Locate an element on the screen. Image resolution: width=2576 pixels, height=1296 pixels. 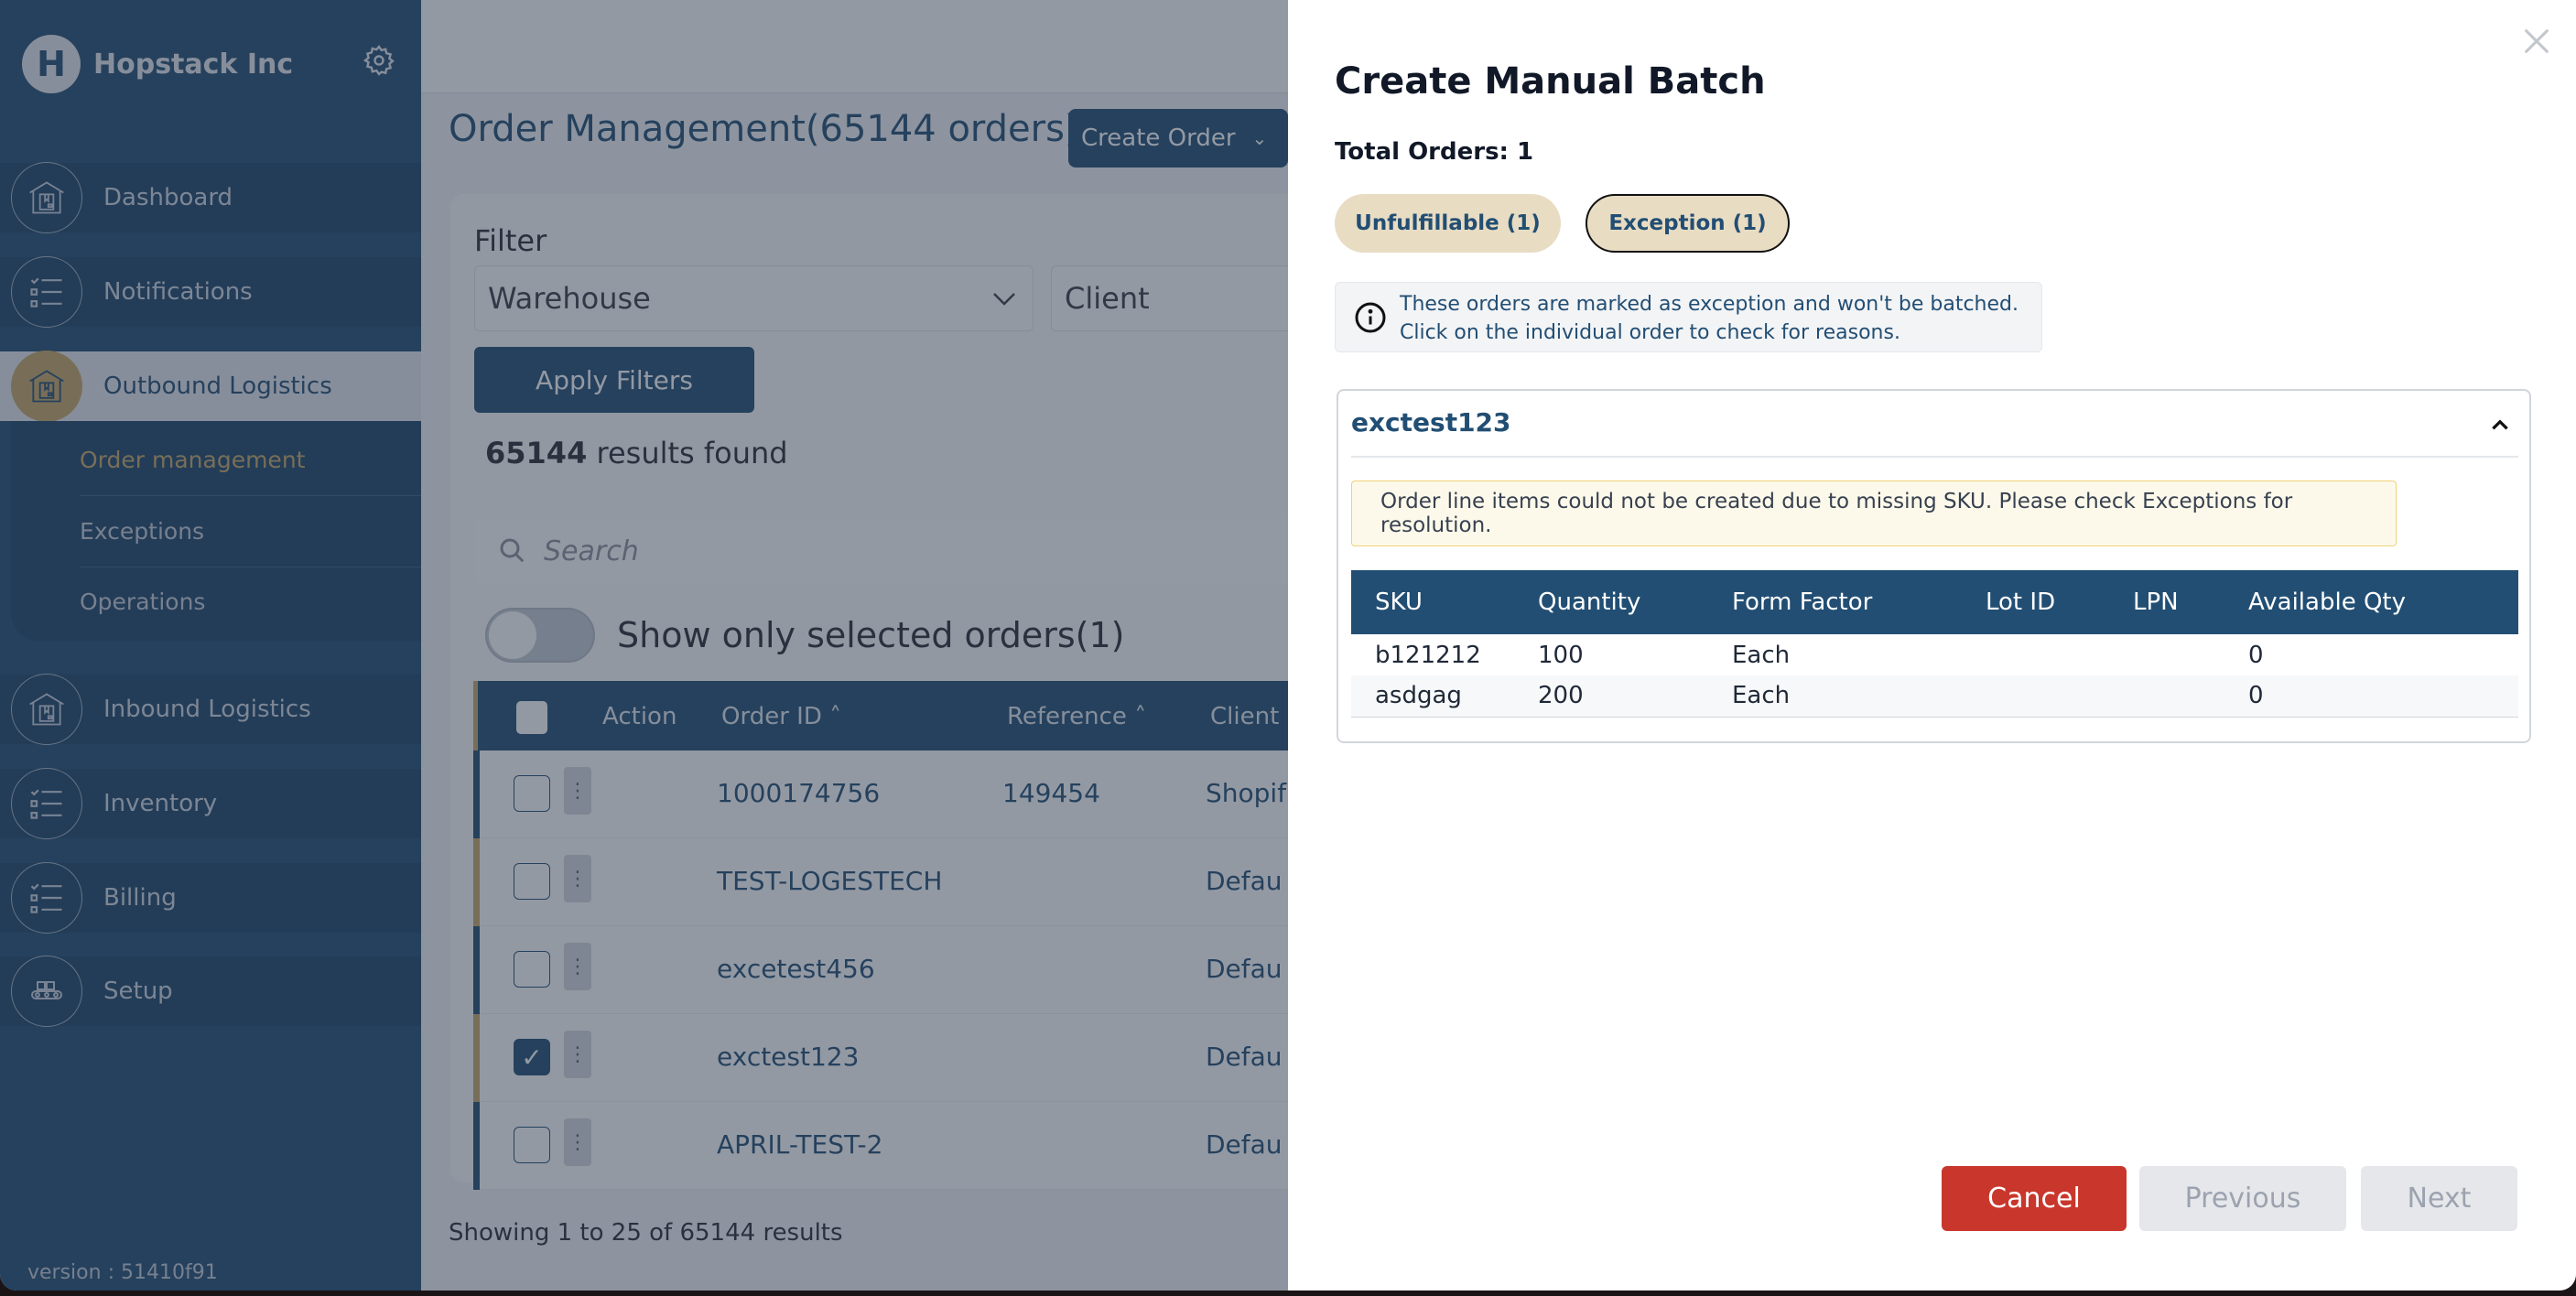
previous-button: Previous is located at coordinates (2242, 1198).